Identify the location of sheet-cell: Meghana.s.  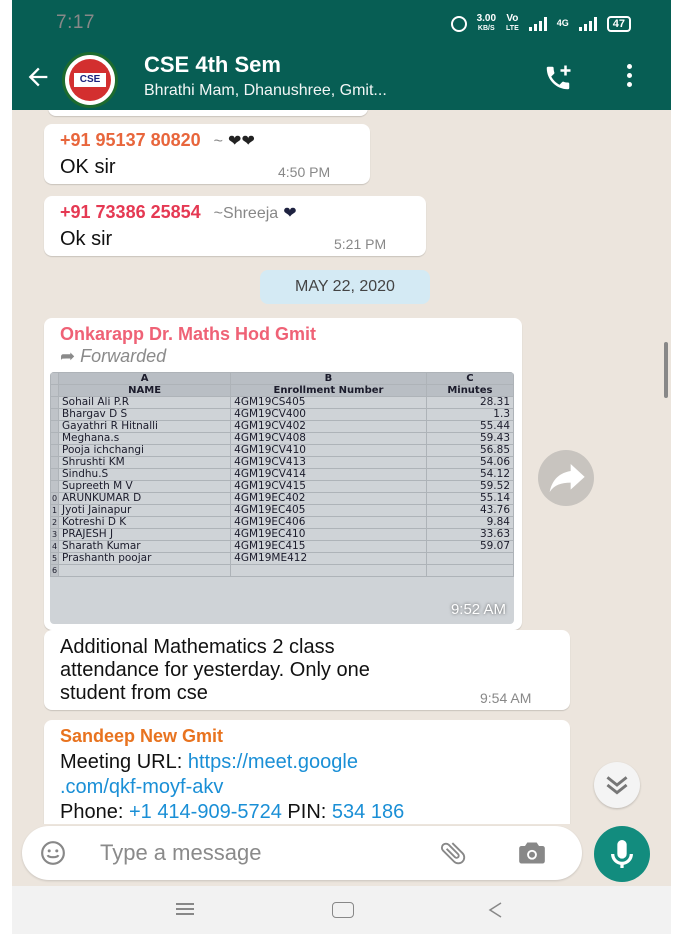
(144, 438).